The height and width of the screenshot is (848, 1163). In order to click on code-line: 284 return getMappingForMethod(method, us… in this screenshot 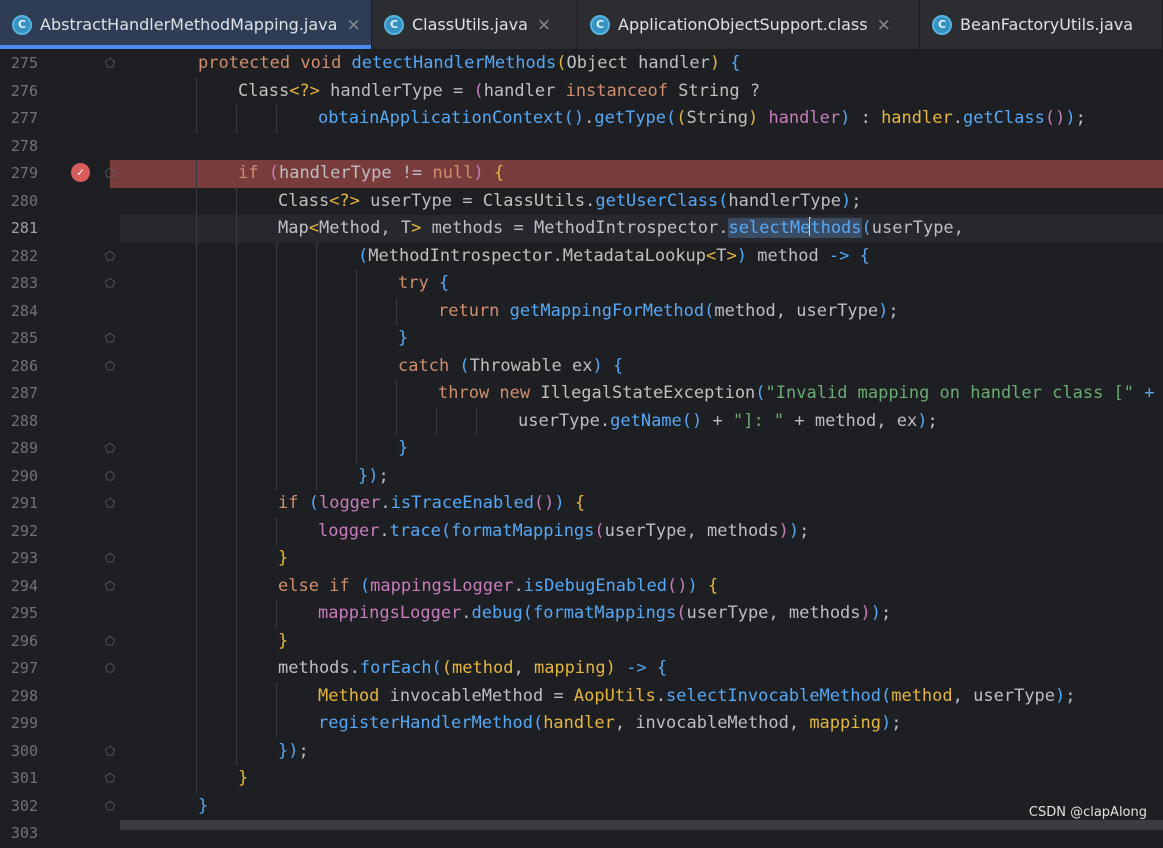, I will do `click(581, 311)`.